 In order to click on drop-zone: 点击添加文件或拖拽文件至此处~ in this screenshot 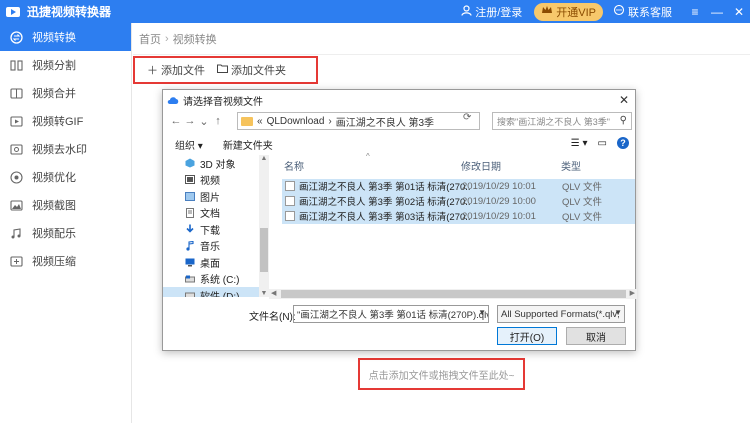, I will do `click(441, 374)`.